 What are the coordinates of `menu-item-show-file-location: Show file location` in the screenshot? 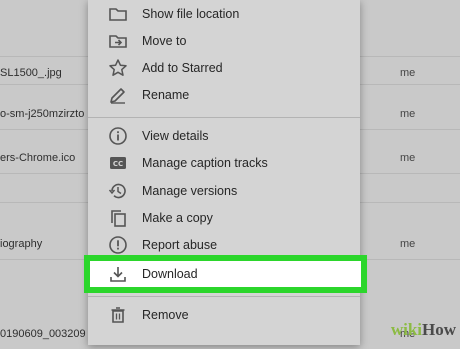 It's located at (224, 13).